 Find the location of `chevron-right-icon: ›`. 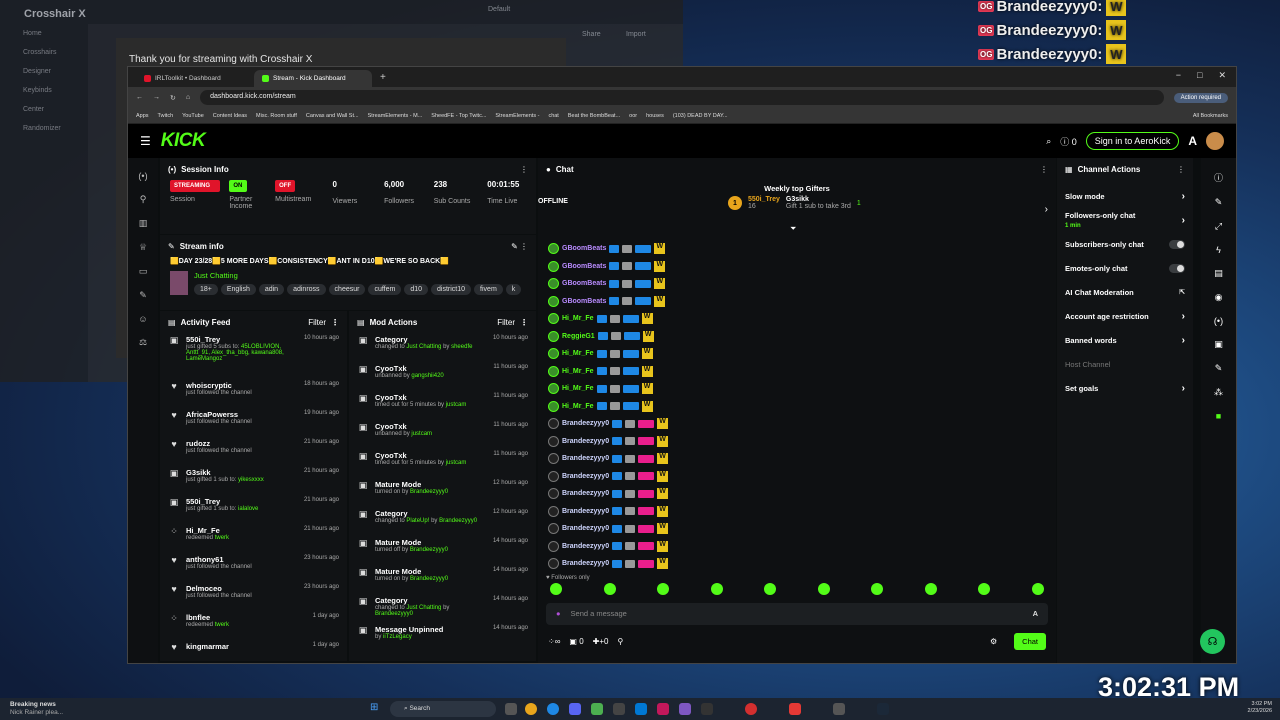

chevron-right-icon: › is located at coordinates (1046, 209).